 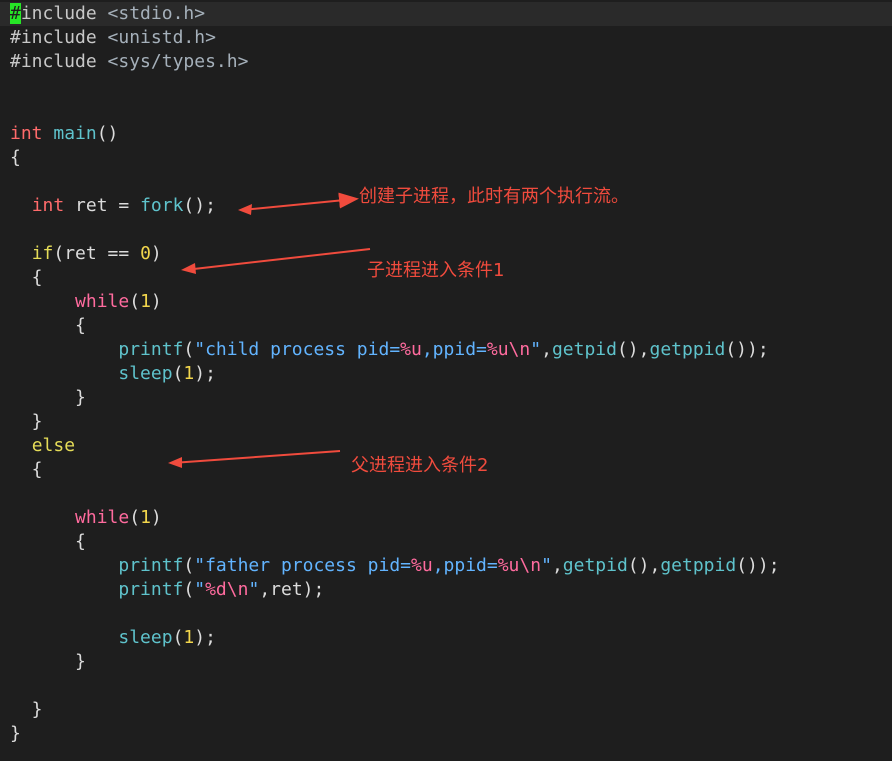 I want to click on code-line: #include <sys/types.h>, so click(x=451, y=62).